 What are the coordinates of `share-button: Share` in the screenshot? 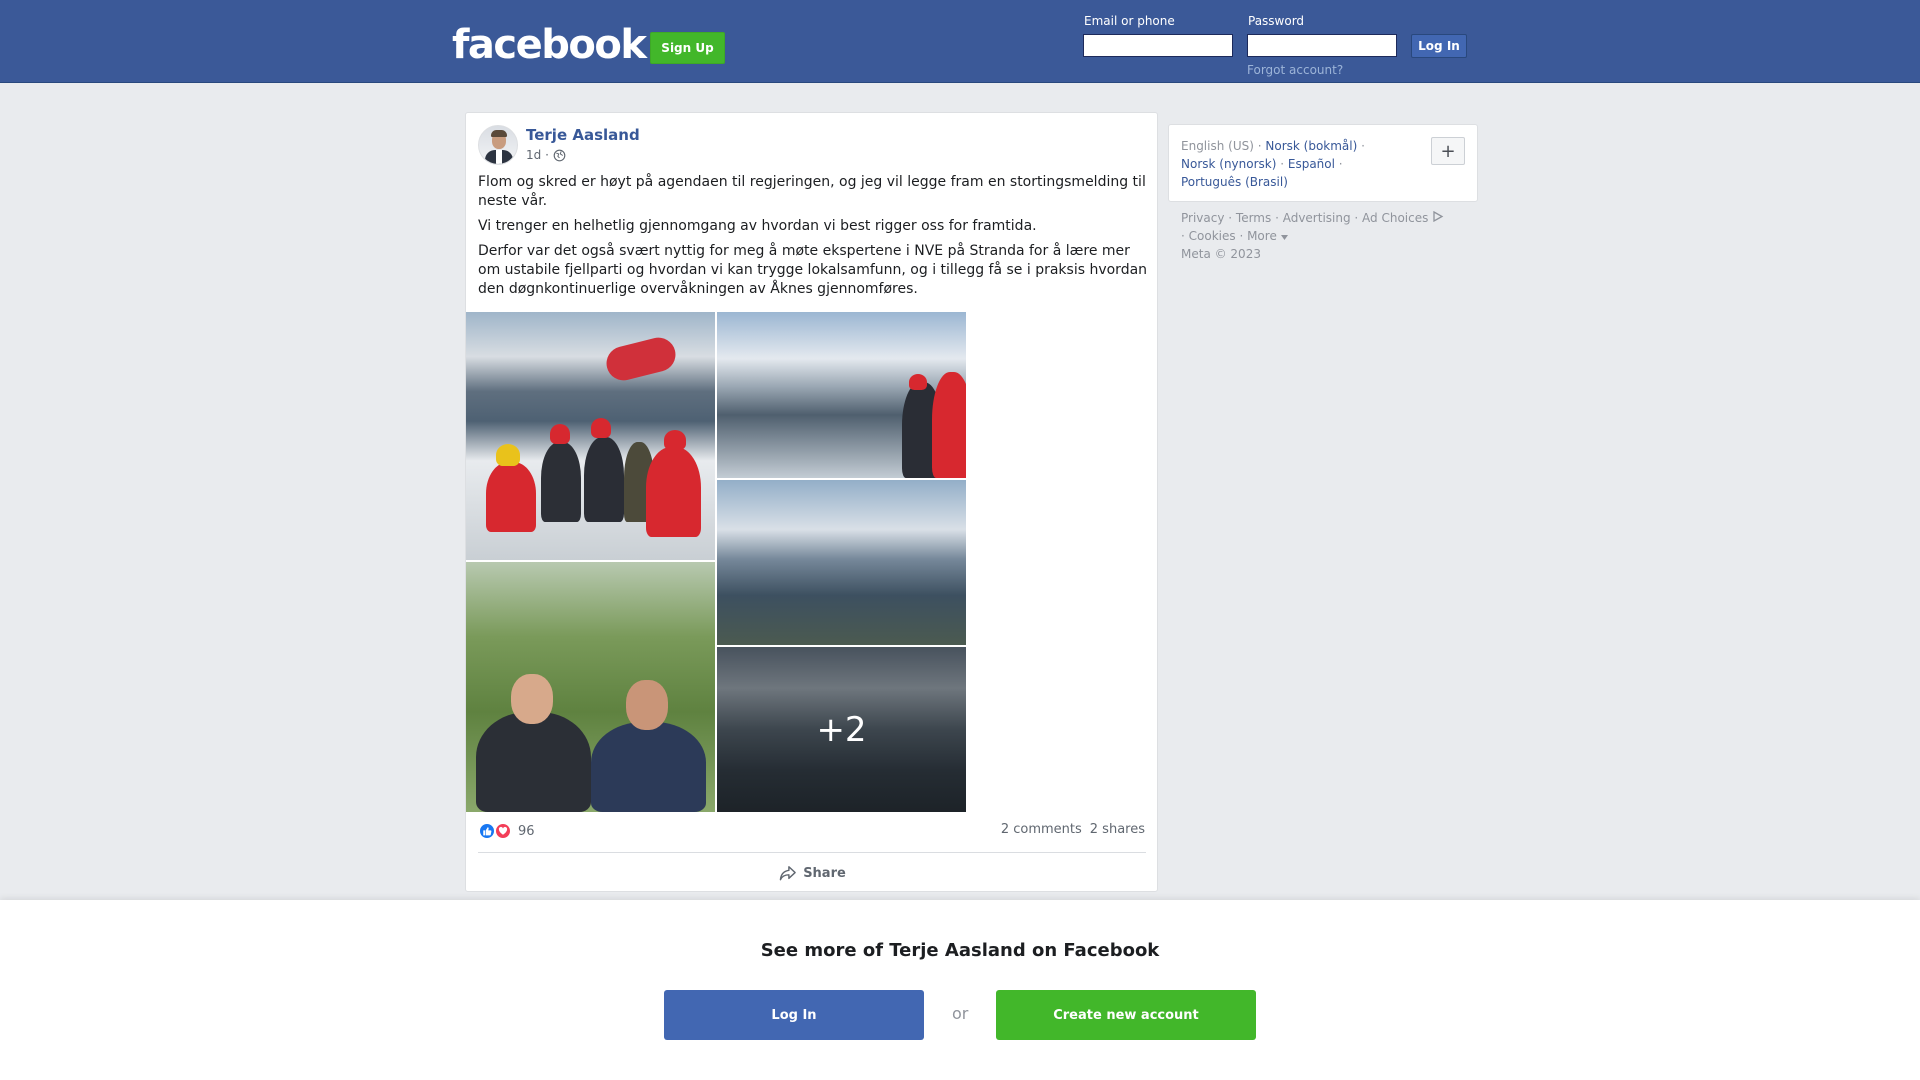 It's located at (812, 873).